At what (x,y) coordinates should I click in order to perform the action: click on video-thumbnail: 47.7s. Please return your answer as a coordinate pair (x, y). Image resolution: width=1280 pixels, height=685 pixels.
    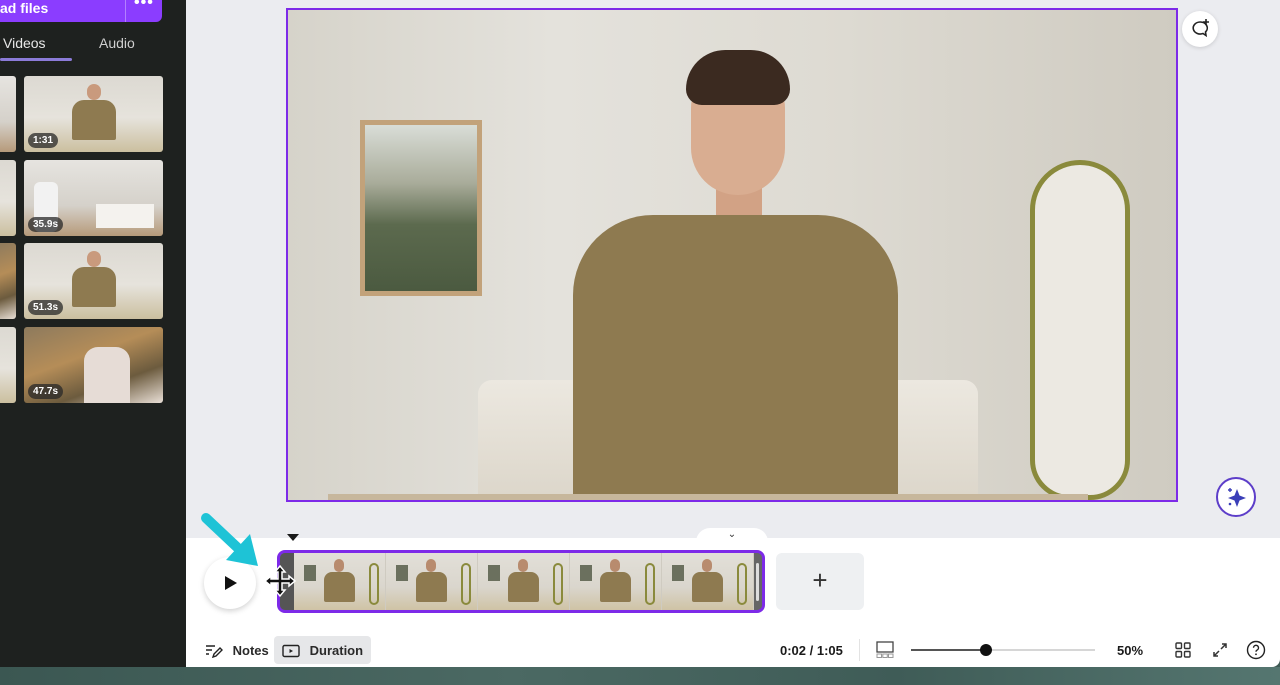
    Looking at the image, I should click on (93, 365).